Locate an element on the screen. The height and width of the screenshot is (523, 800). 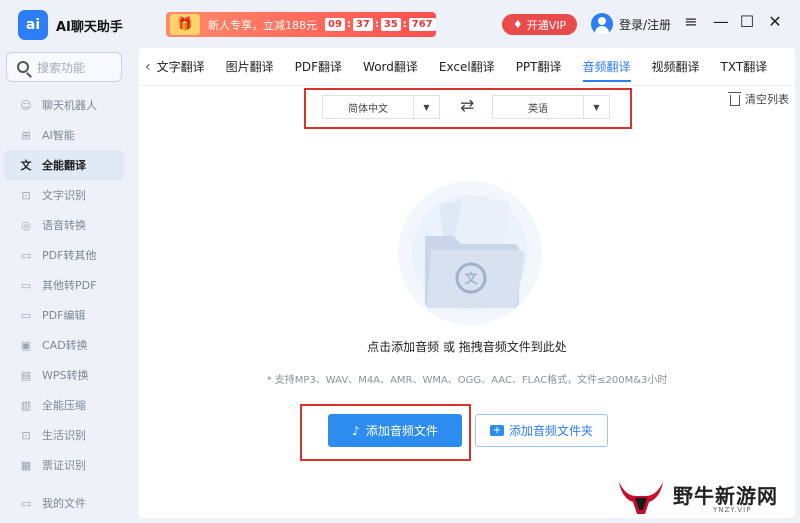
sidebar-item: ▭ 其他转PDF is located at coordinates (64, 285).